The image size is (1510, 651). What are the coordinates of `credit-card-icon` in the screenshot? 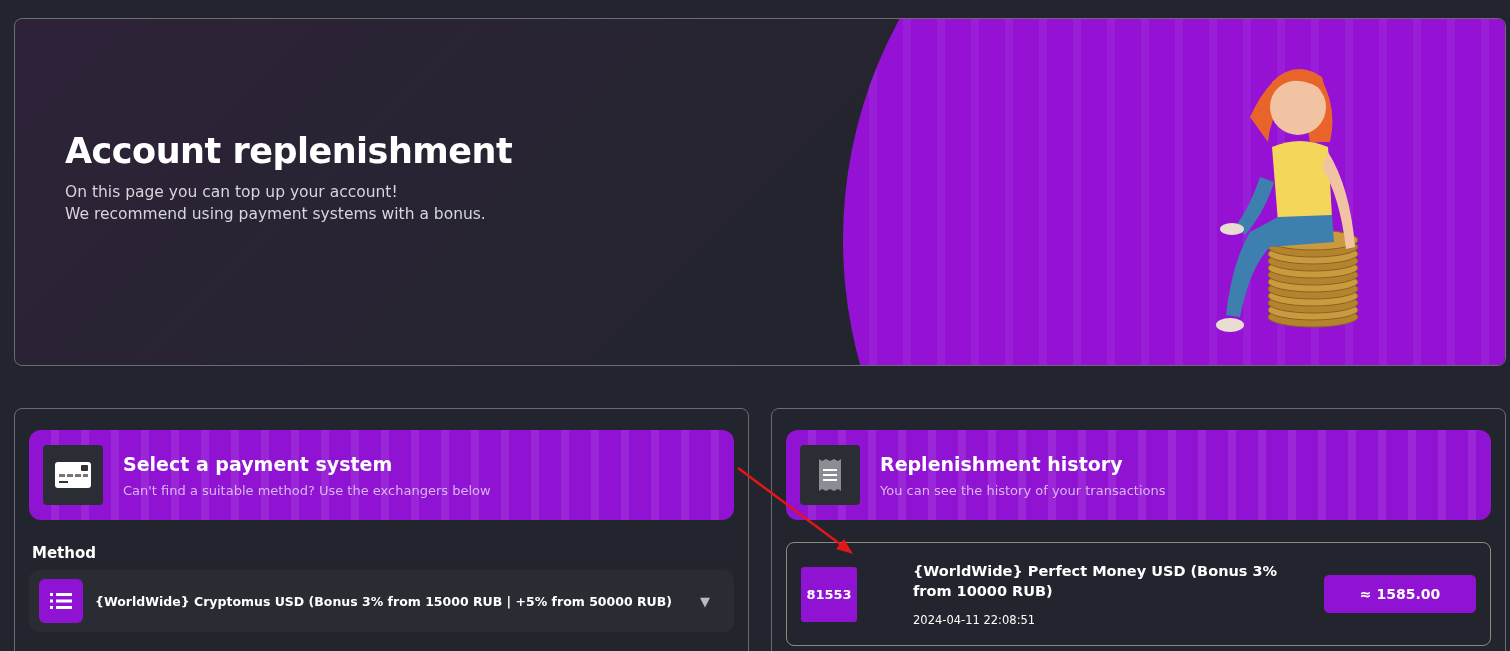 It's located at (73, 475).